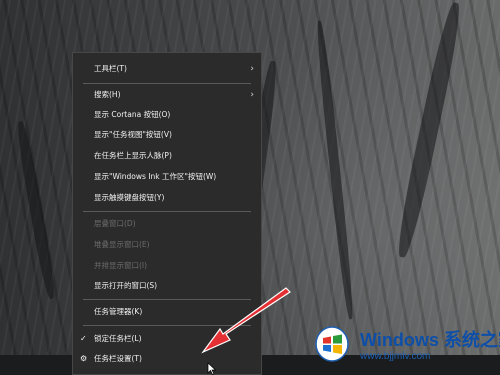 The image size is (500, 375). Describe the element at coordinates (129, 197) in the screenshot. I see `menu-item-label: 显示触摸键盘按钮(Y)` at that location.